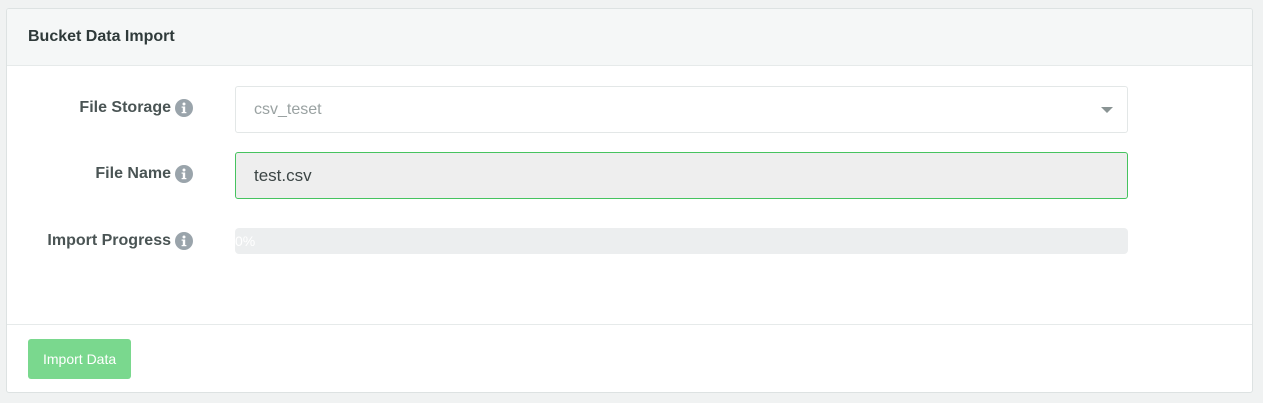  I want to click on file-storage-label-group: File Storage, so click(136, 108).